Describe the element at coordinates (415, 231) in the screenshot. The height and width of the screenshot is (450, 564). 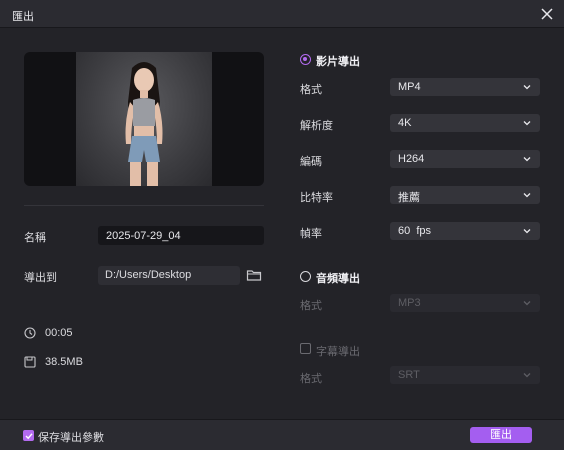
I see `framerate-value: 60 fps` at that location.